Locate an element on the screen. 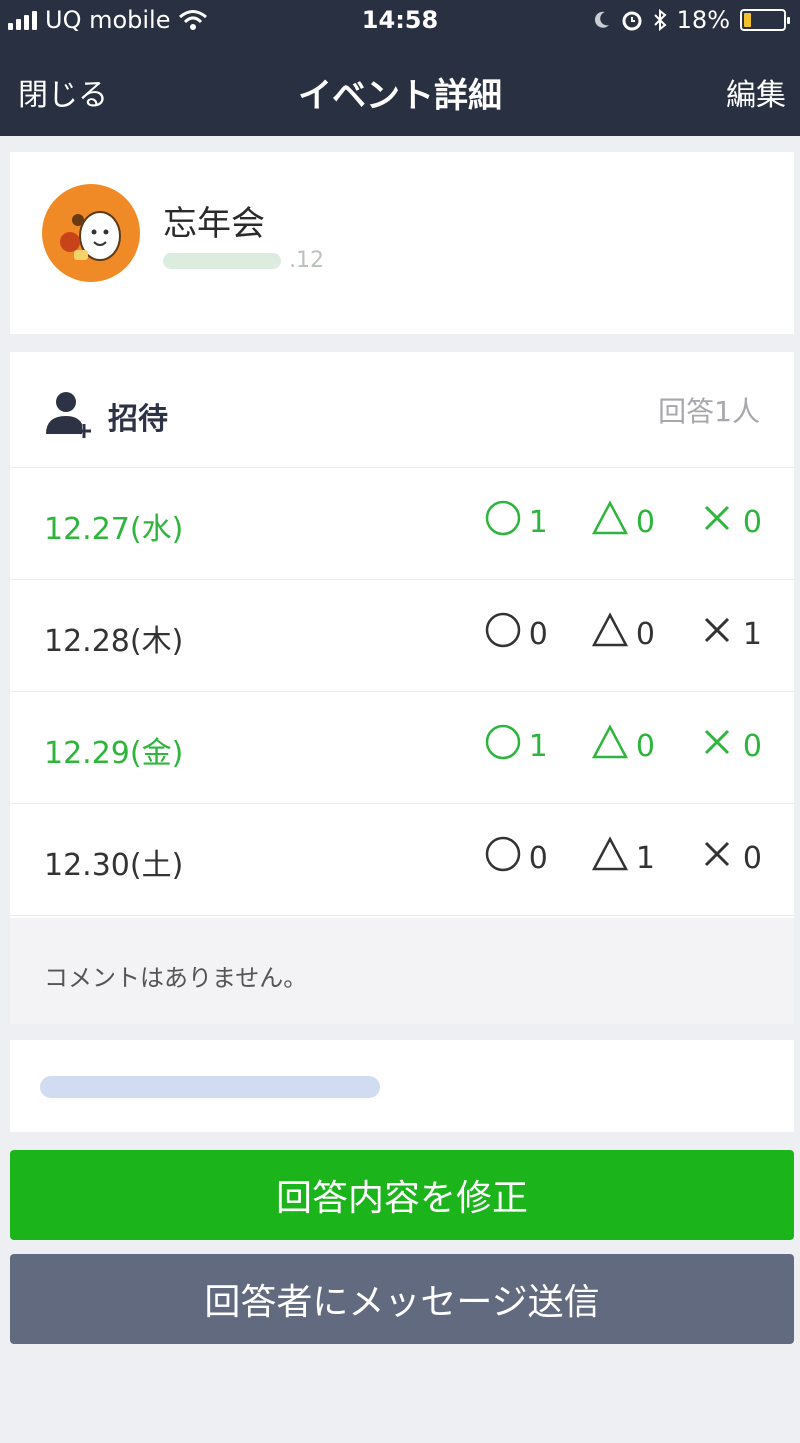 Image resolution: width=800 pixels, height=1443 pixels. date-row: 12.28(木) 0 0 1 is located at coordinates (402, 636).